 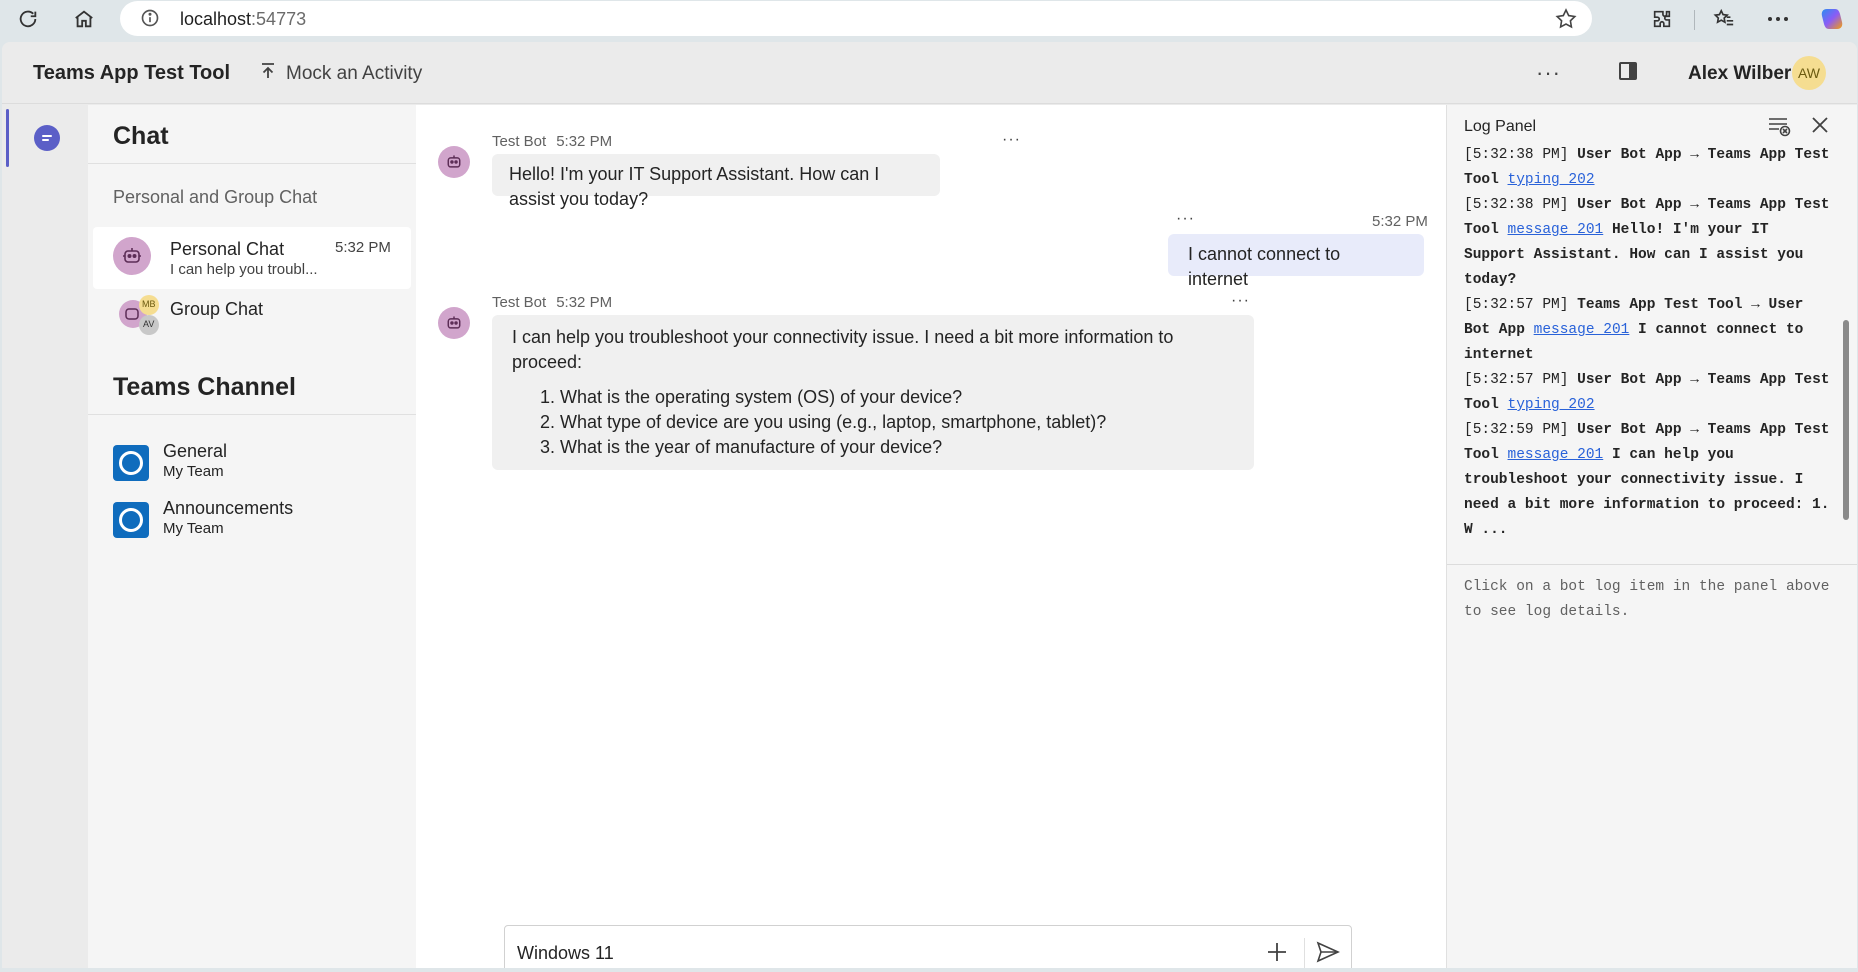 What do you see at coordinates (1662, 19) in the screenshot?
I see `extensions-icon` at bounding box center [1662, 19].